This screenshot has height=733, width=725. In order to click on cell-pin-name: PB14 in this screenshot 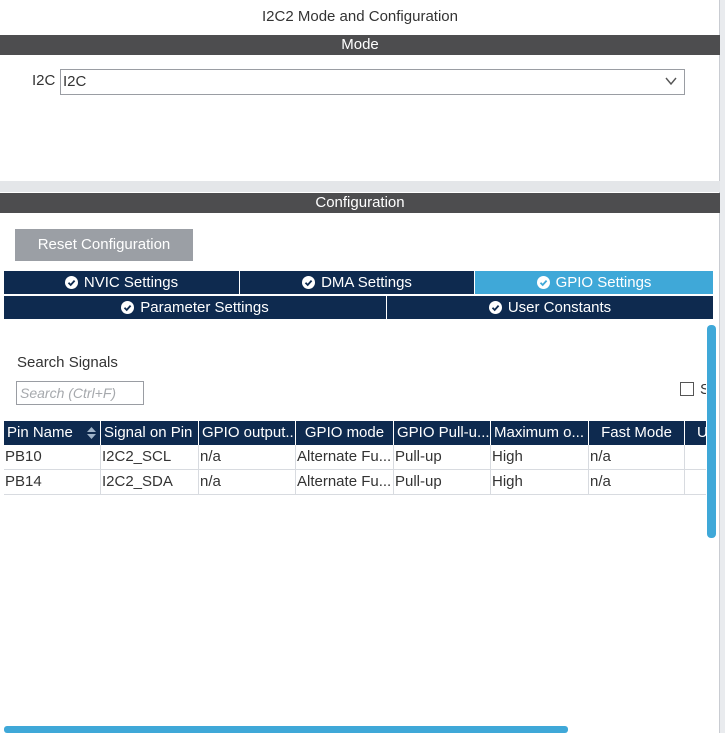, I will do `click(52, 482)`.